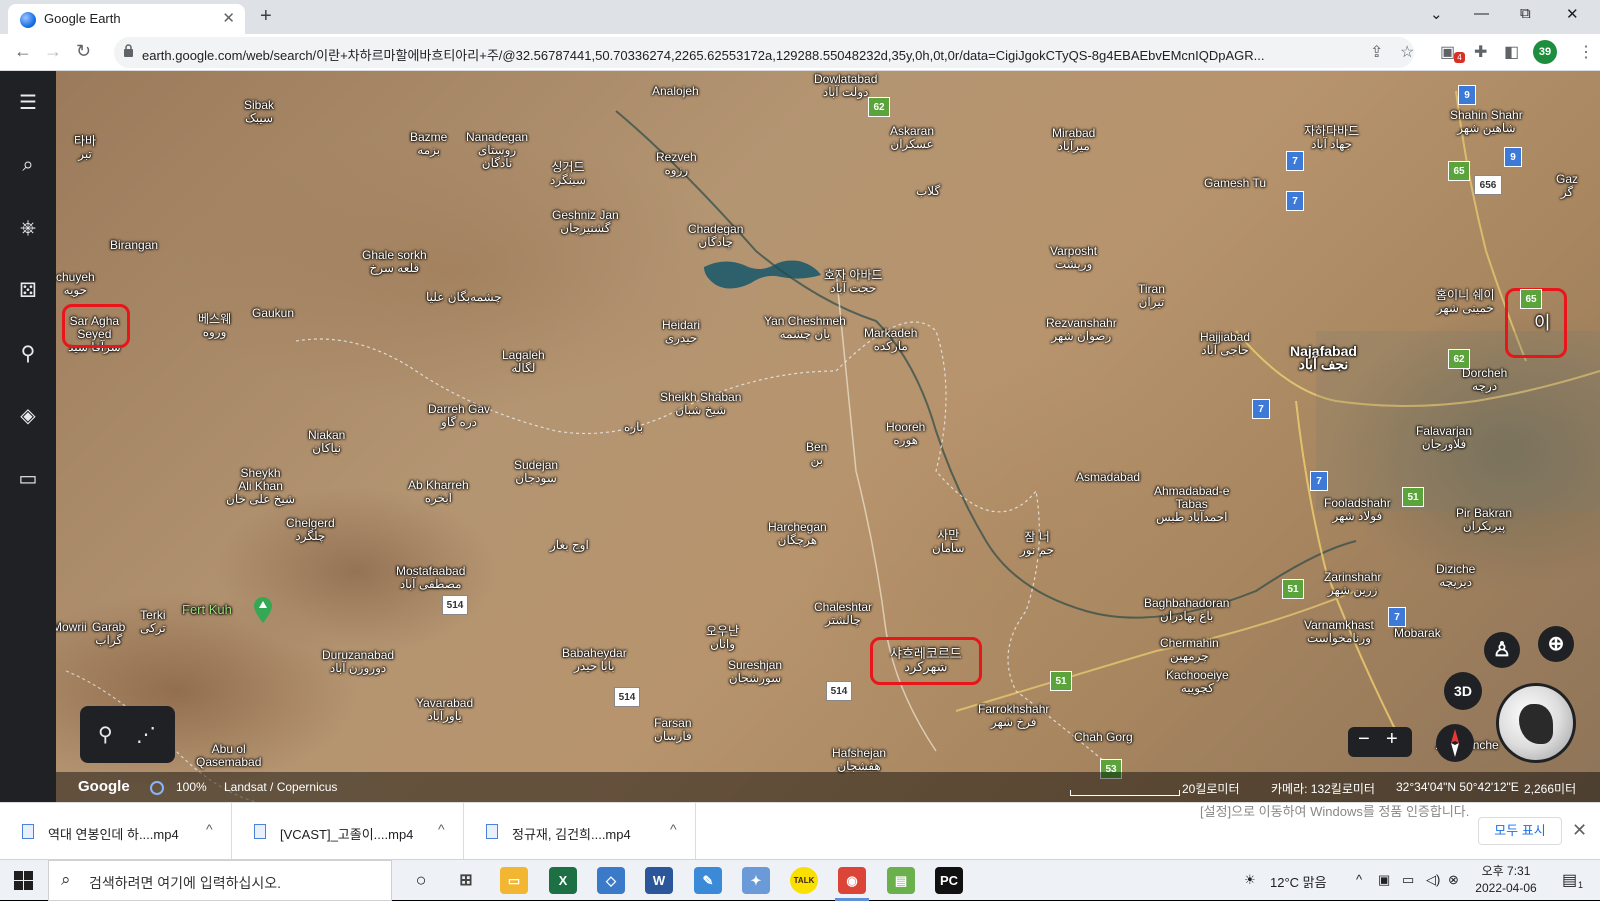  Describe the element at coordinates (676, 164) in the screenshot. I see `place-label: Rezveh رزوه` at that location.